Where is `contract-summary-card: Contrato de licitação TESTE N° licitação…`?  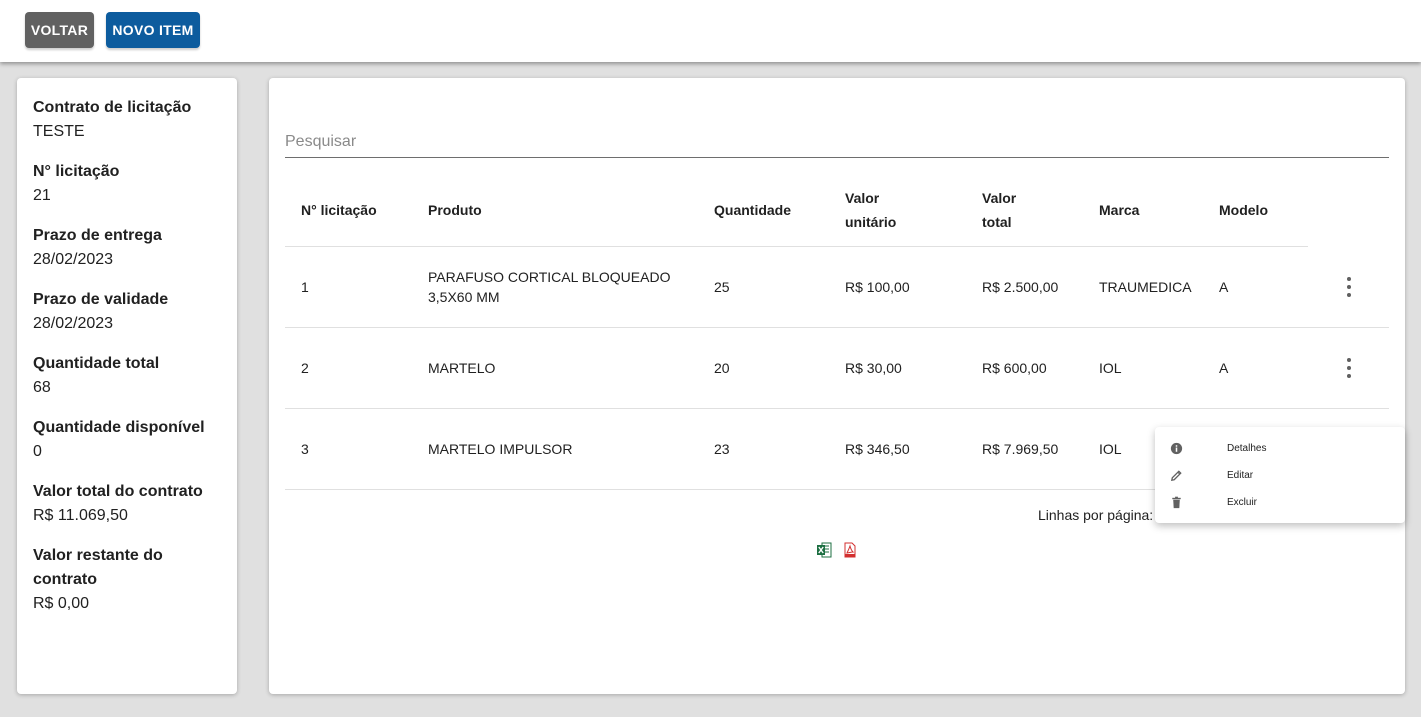 contract-summary-card: Contrato de licitação TESTE N° licitação… is located at coordinates (127, 386).